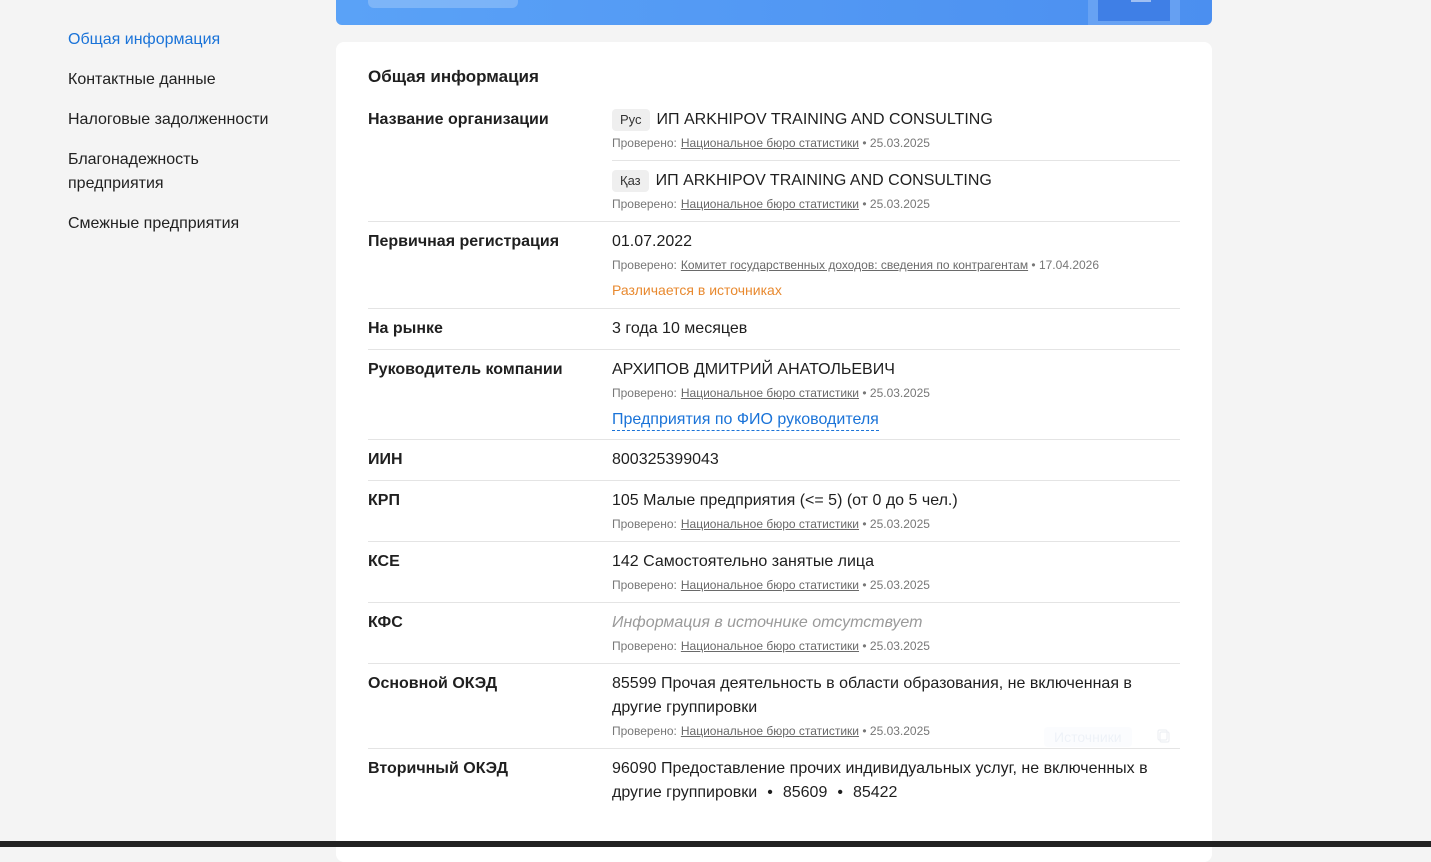  I want to click on sidebar-item-tax-debts: Налоговые задолженности, so click(178, 120).